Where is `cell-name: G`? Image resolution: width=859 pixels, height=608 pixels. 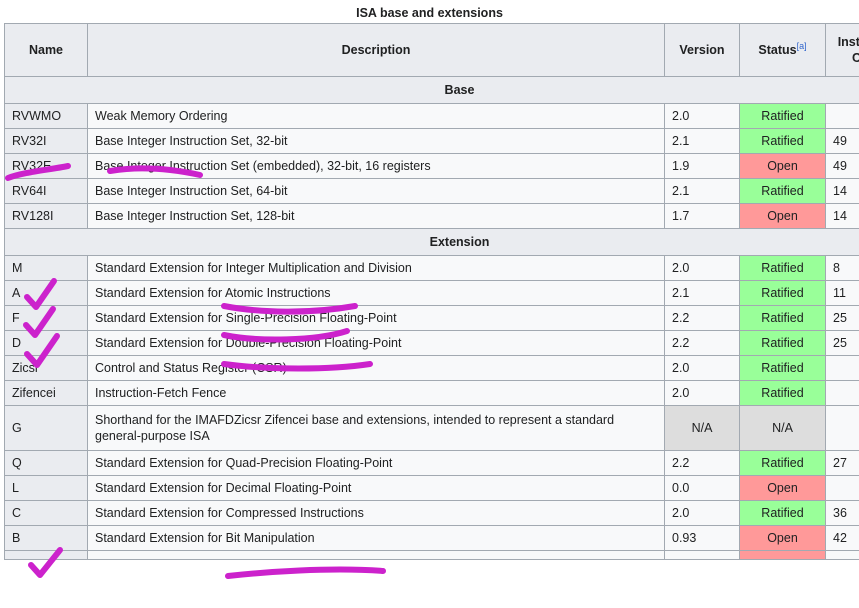 cell-name: G is located at coordinates (46, 428).